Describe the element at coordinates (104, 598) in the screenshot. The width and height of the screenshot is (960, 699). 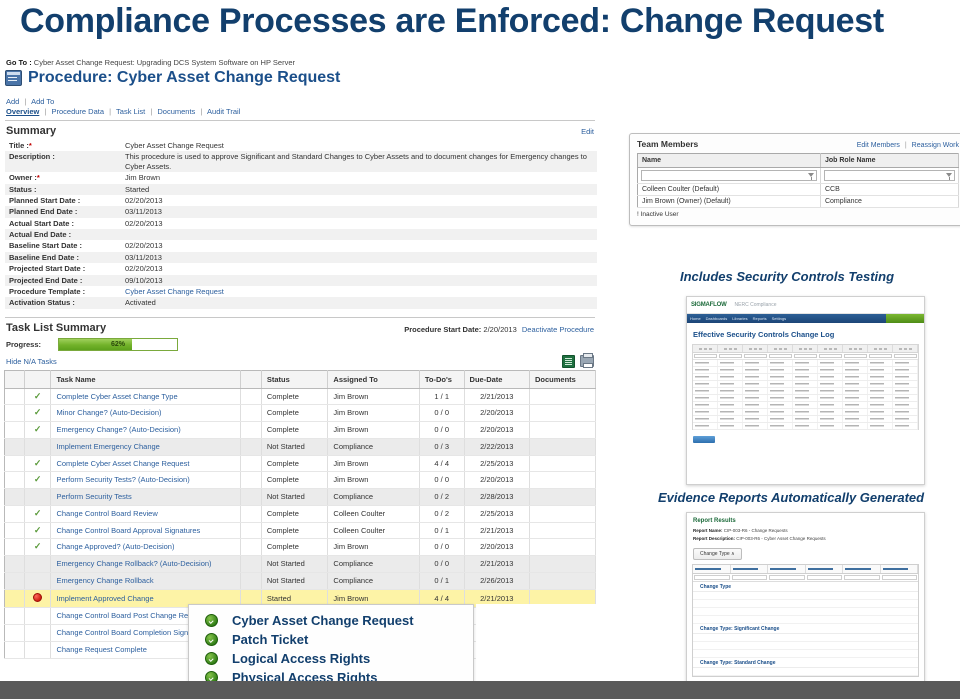
I see `task-name-link: Implement Approved Change` at that location.